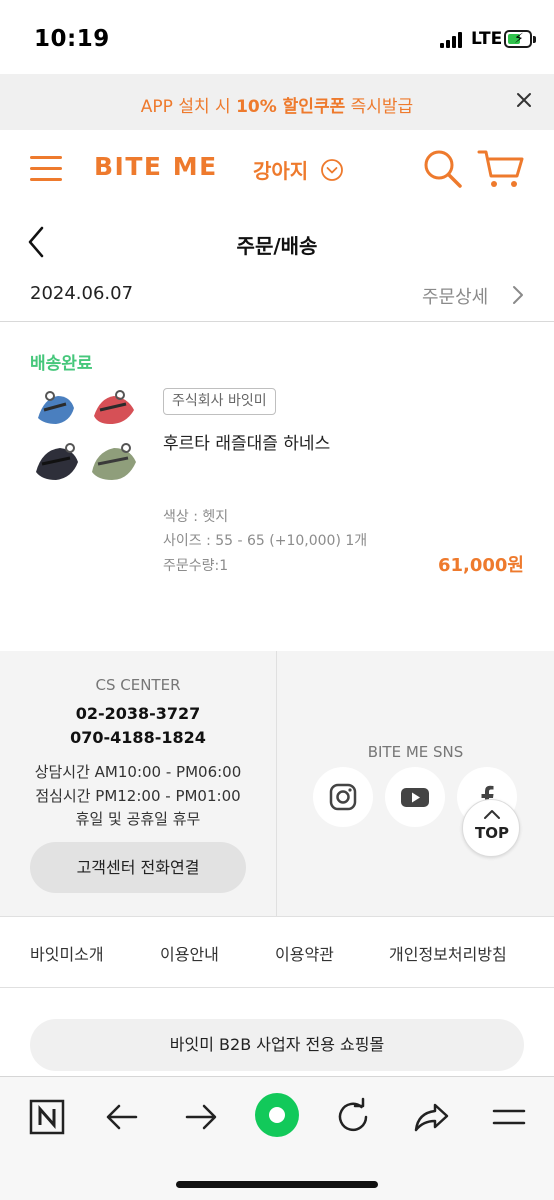 The height and width of the screenshot is (1200, 554). What do you see at coordinates (138, 772) in the screenshot?
I see `cs-hours-consult: 상담시간 AM10:00 - PM06:00` at bounding box center [138, 772].